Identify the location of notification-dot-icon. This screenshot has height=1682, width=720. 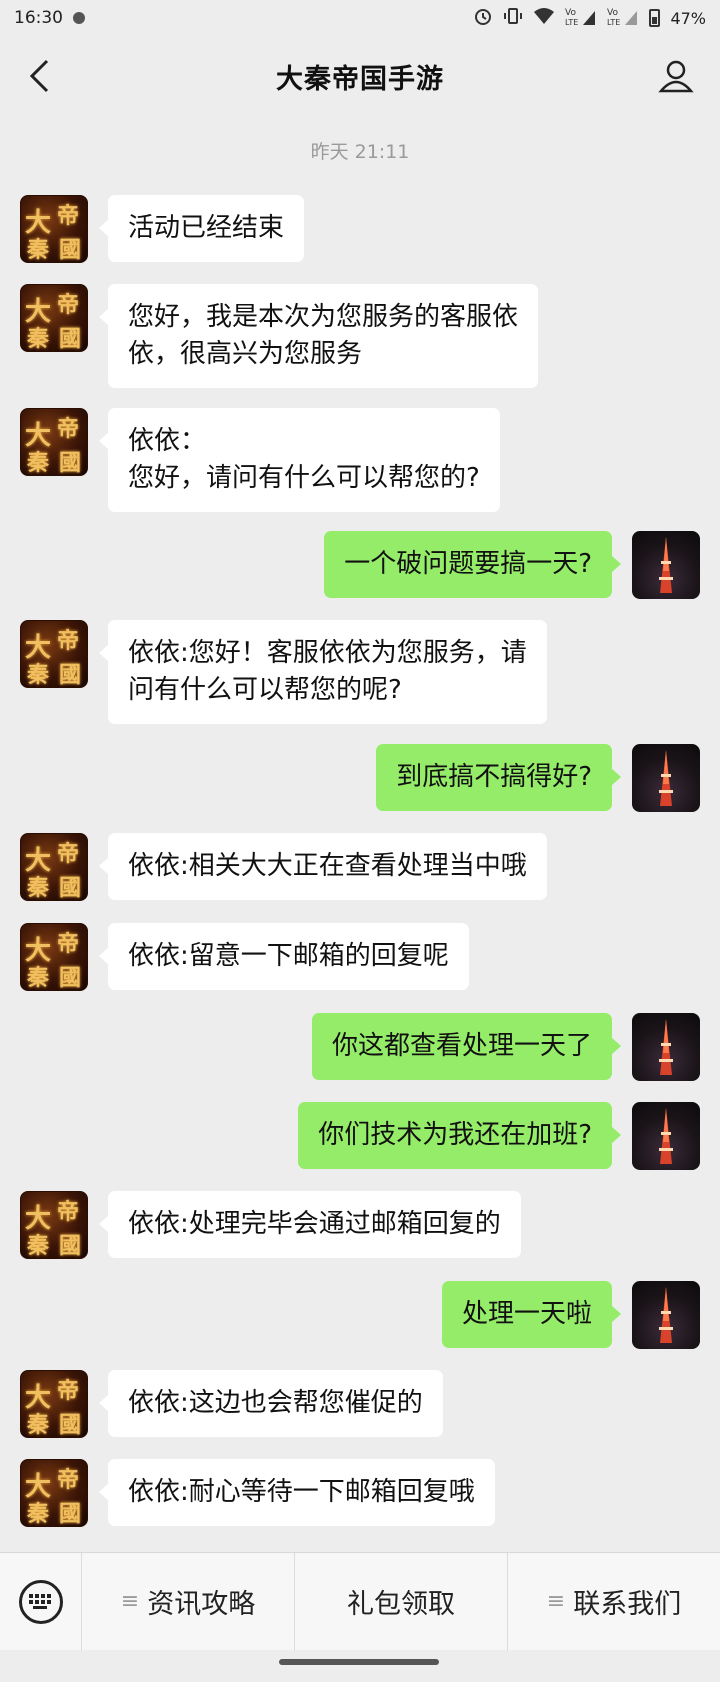
(79, 18).